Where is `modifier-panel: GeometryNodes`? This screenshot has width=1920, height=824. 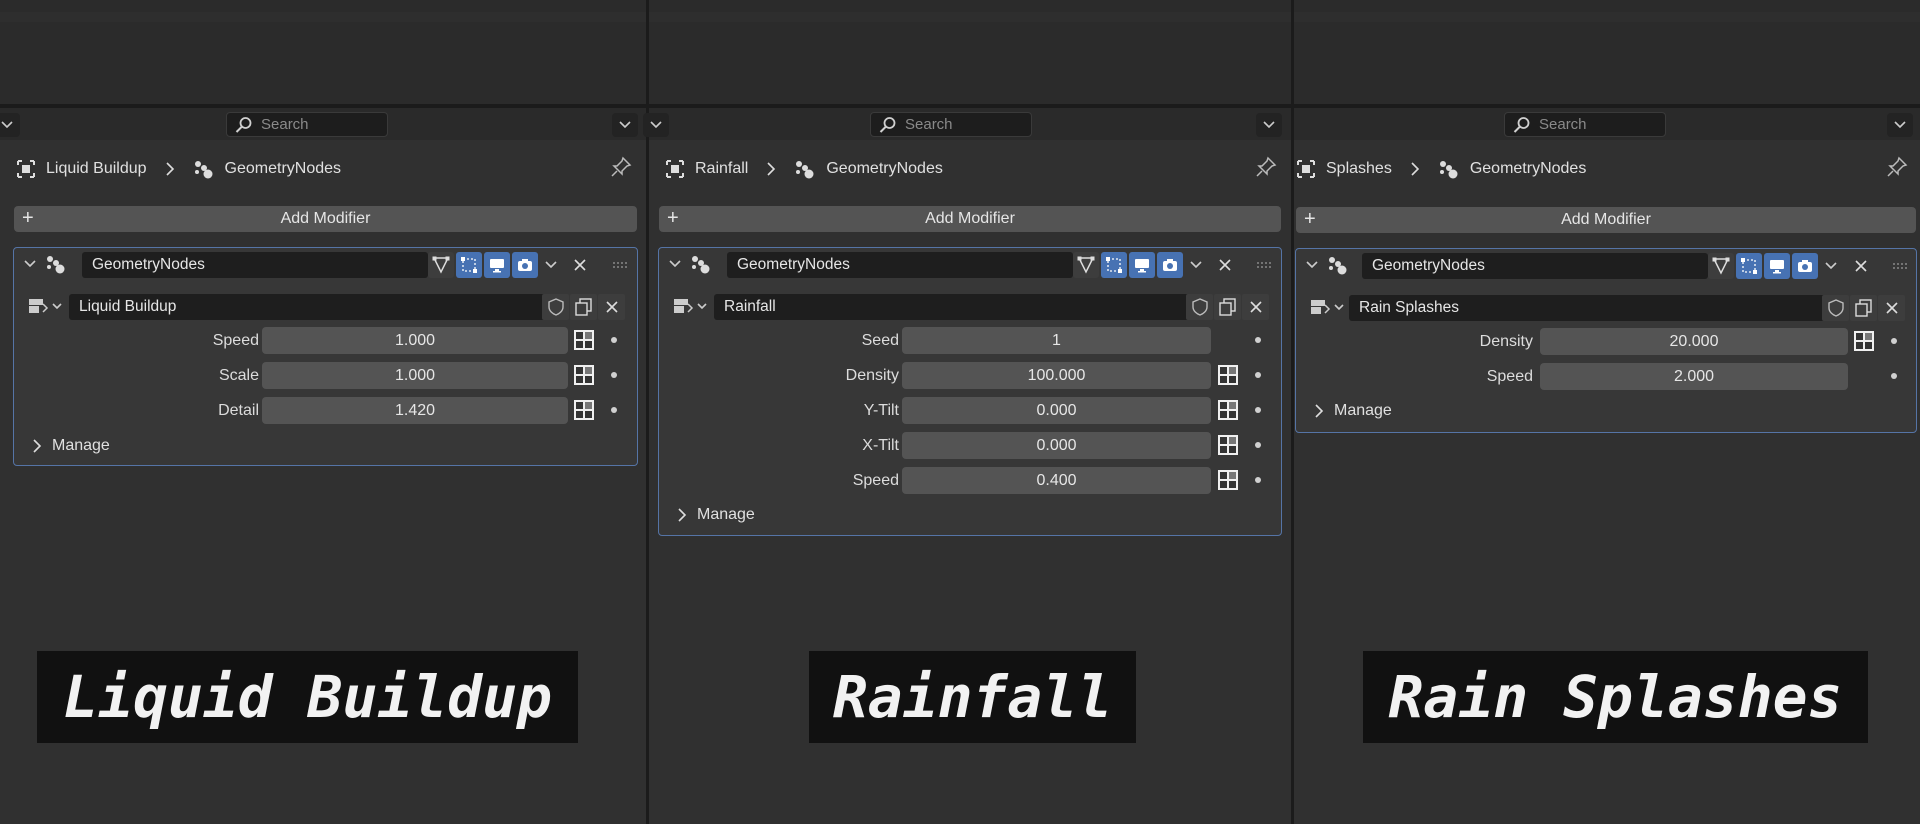 modifier-panel: GeometryNodes is located at coordinates (1606, 340).